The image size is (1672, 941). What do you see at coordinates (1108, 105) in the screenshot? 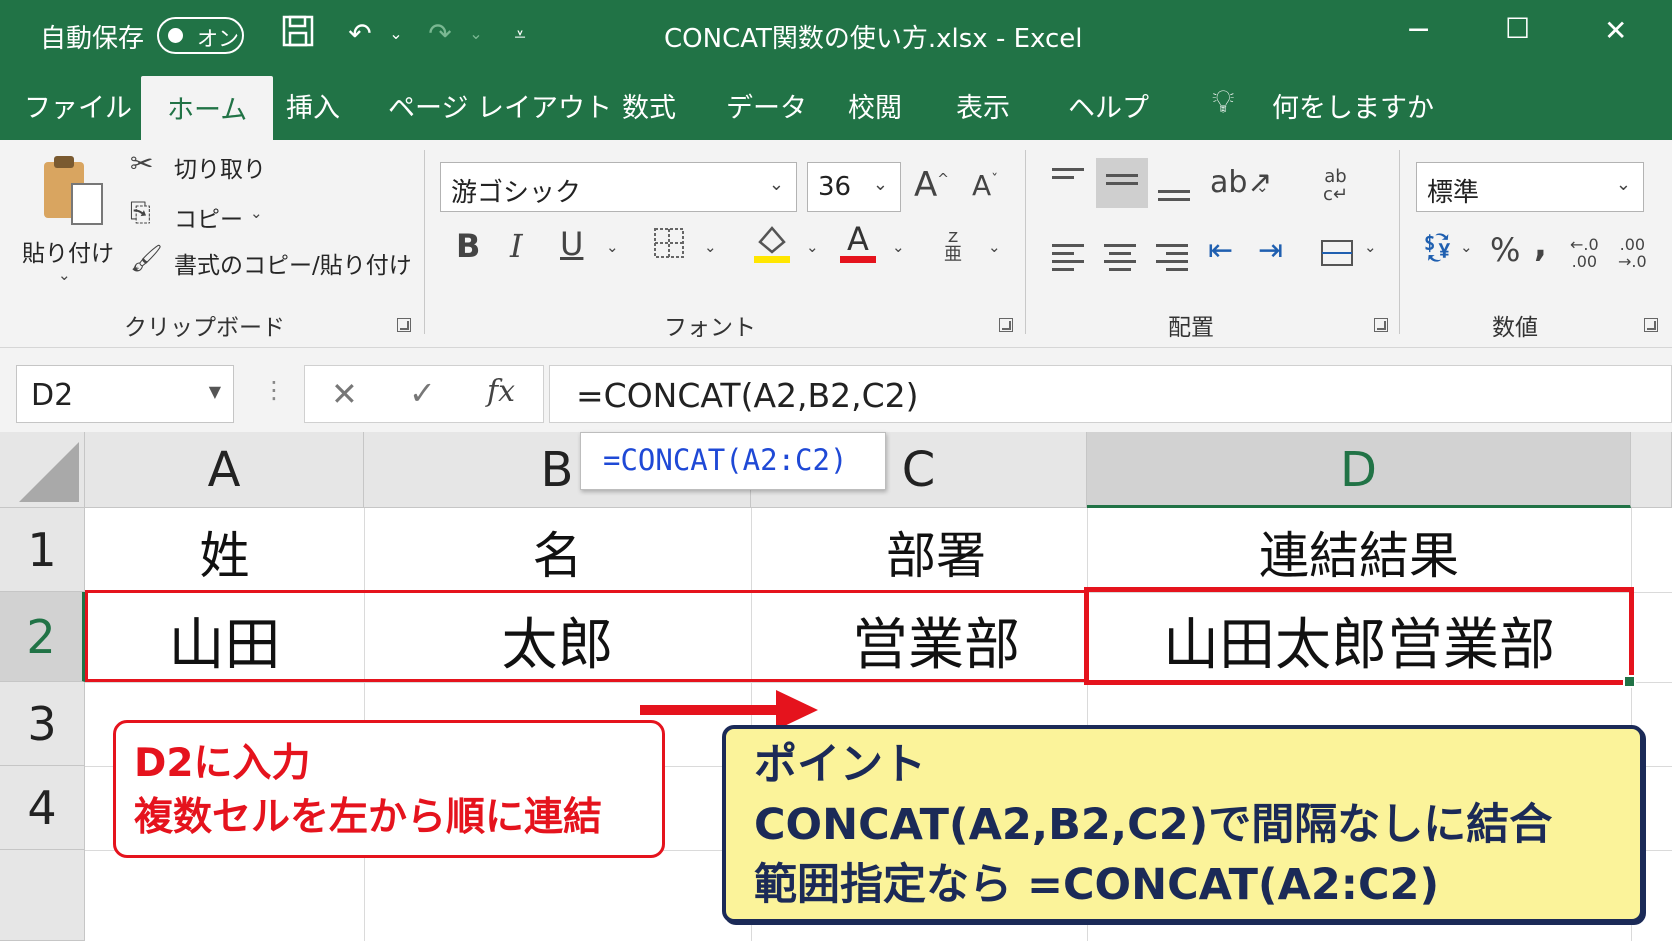
I see `tab-help: ヘルプ` at bounding box center [1108, 105].